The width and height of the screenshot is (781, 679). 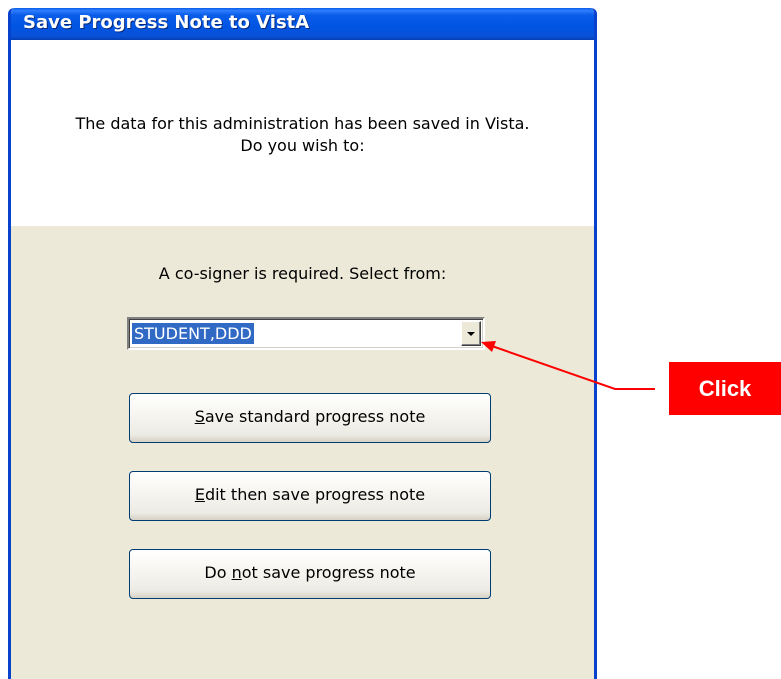 I want to click on title-bar: Save Progress Note to VistA, so click(x=302, y=24).